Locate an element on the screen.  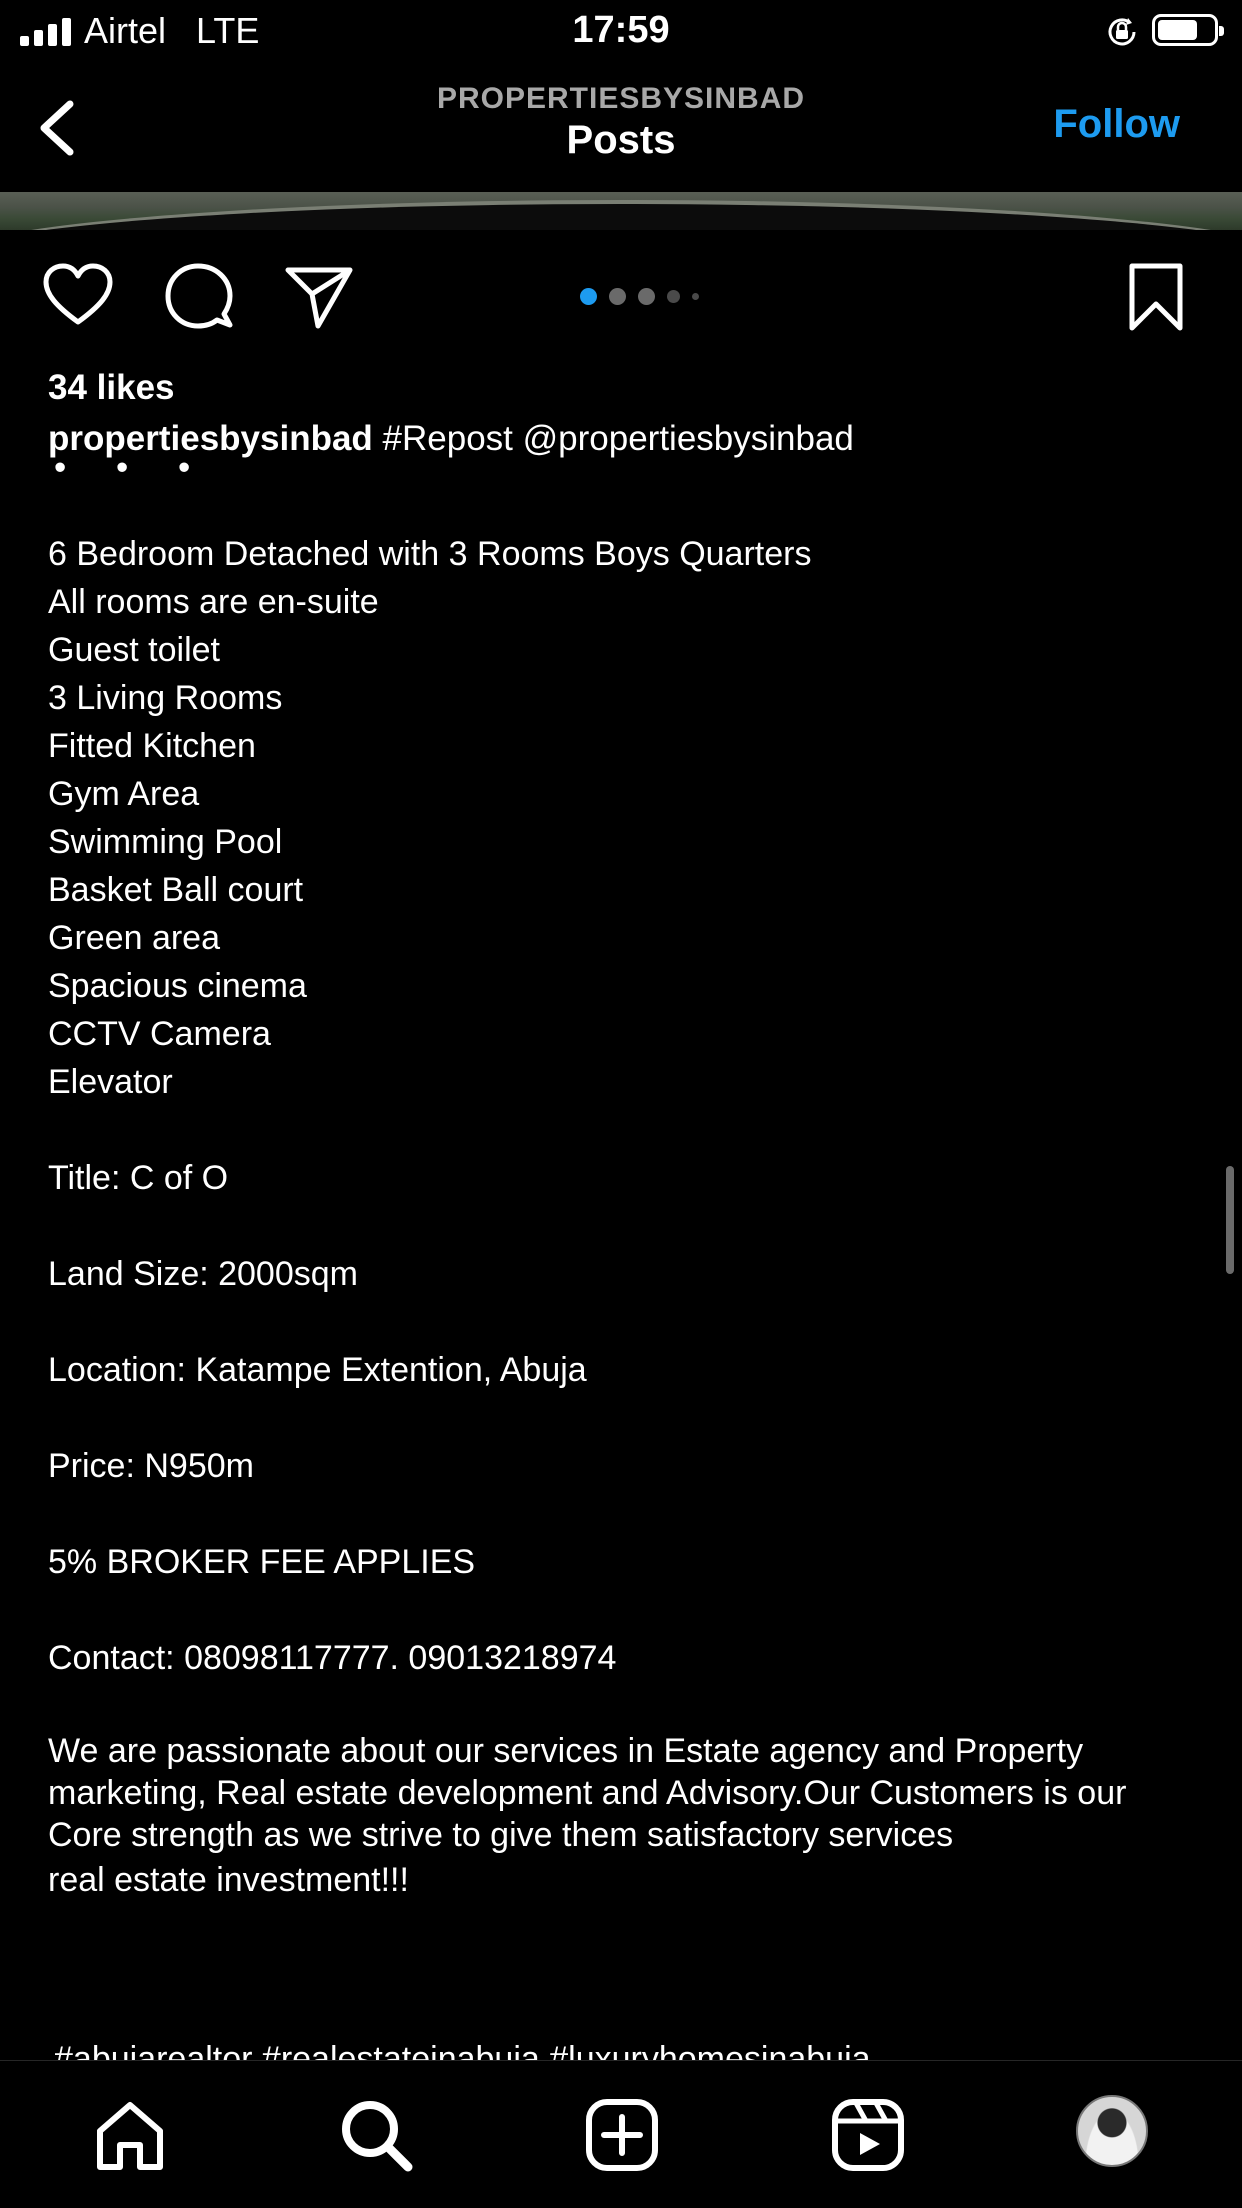
search-icon is located at coordinates (376, 2135).